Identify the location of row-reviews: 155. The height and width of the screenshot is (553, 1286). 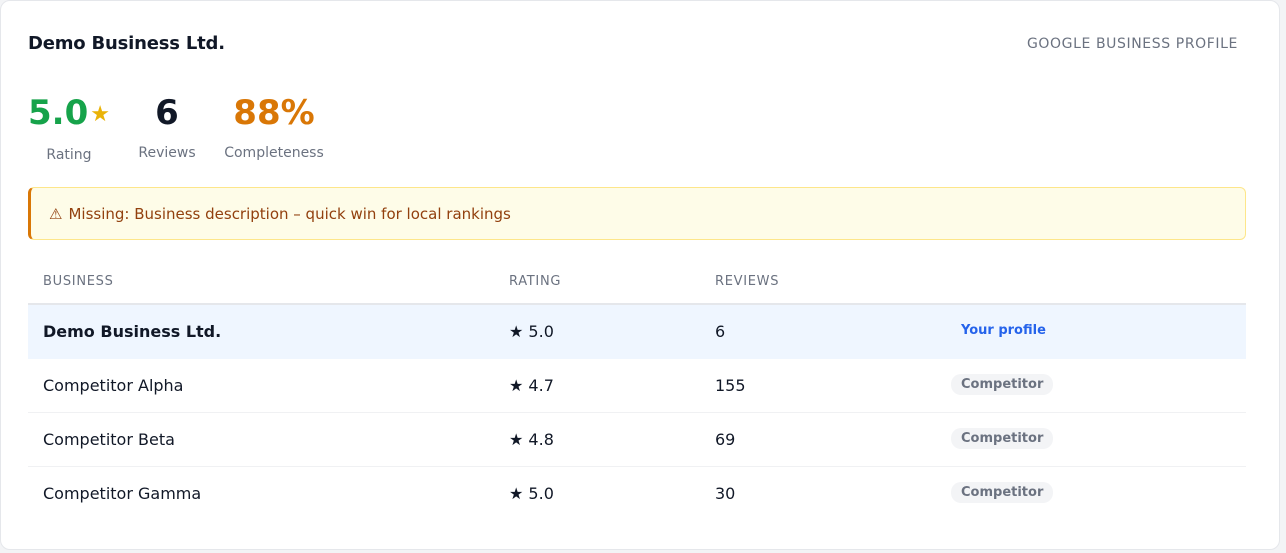
(730, 385).